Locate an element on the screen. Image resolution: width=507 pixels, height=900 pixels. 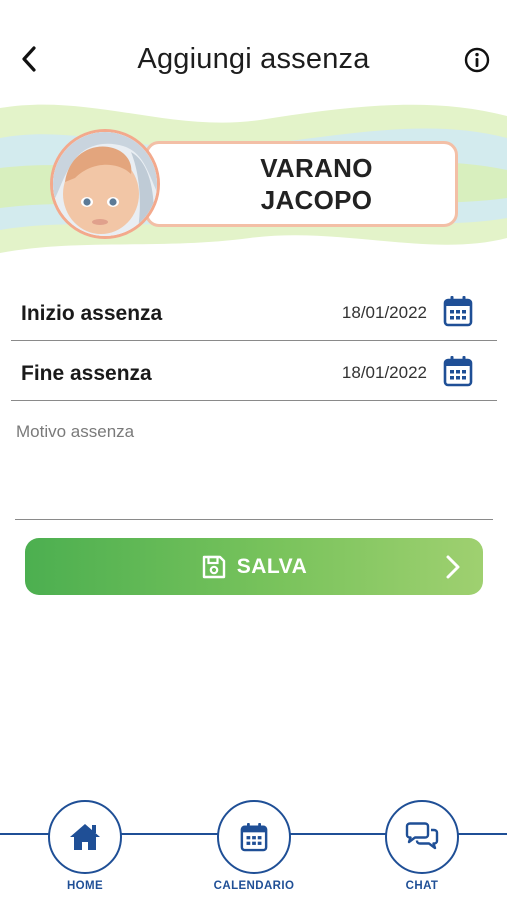
end-date-label: Fine assenza is located at coordinates (86, 373).